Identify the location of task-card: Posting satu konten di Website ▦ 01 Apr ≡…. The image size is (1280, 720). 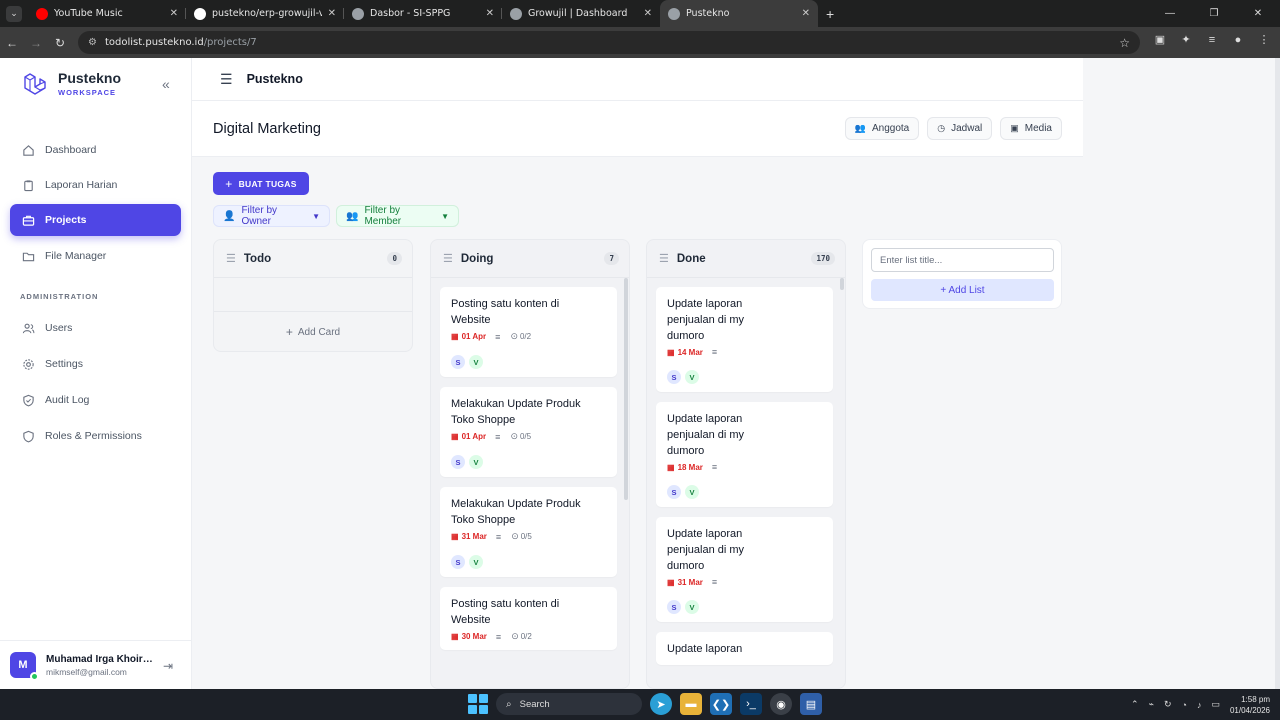
(528, 332).